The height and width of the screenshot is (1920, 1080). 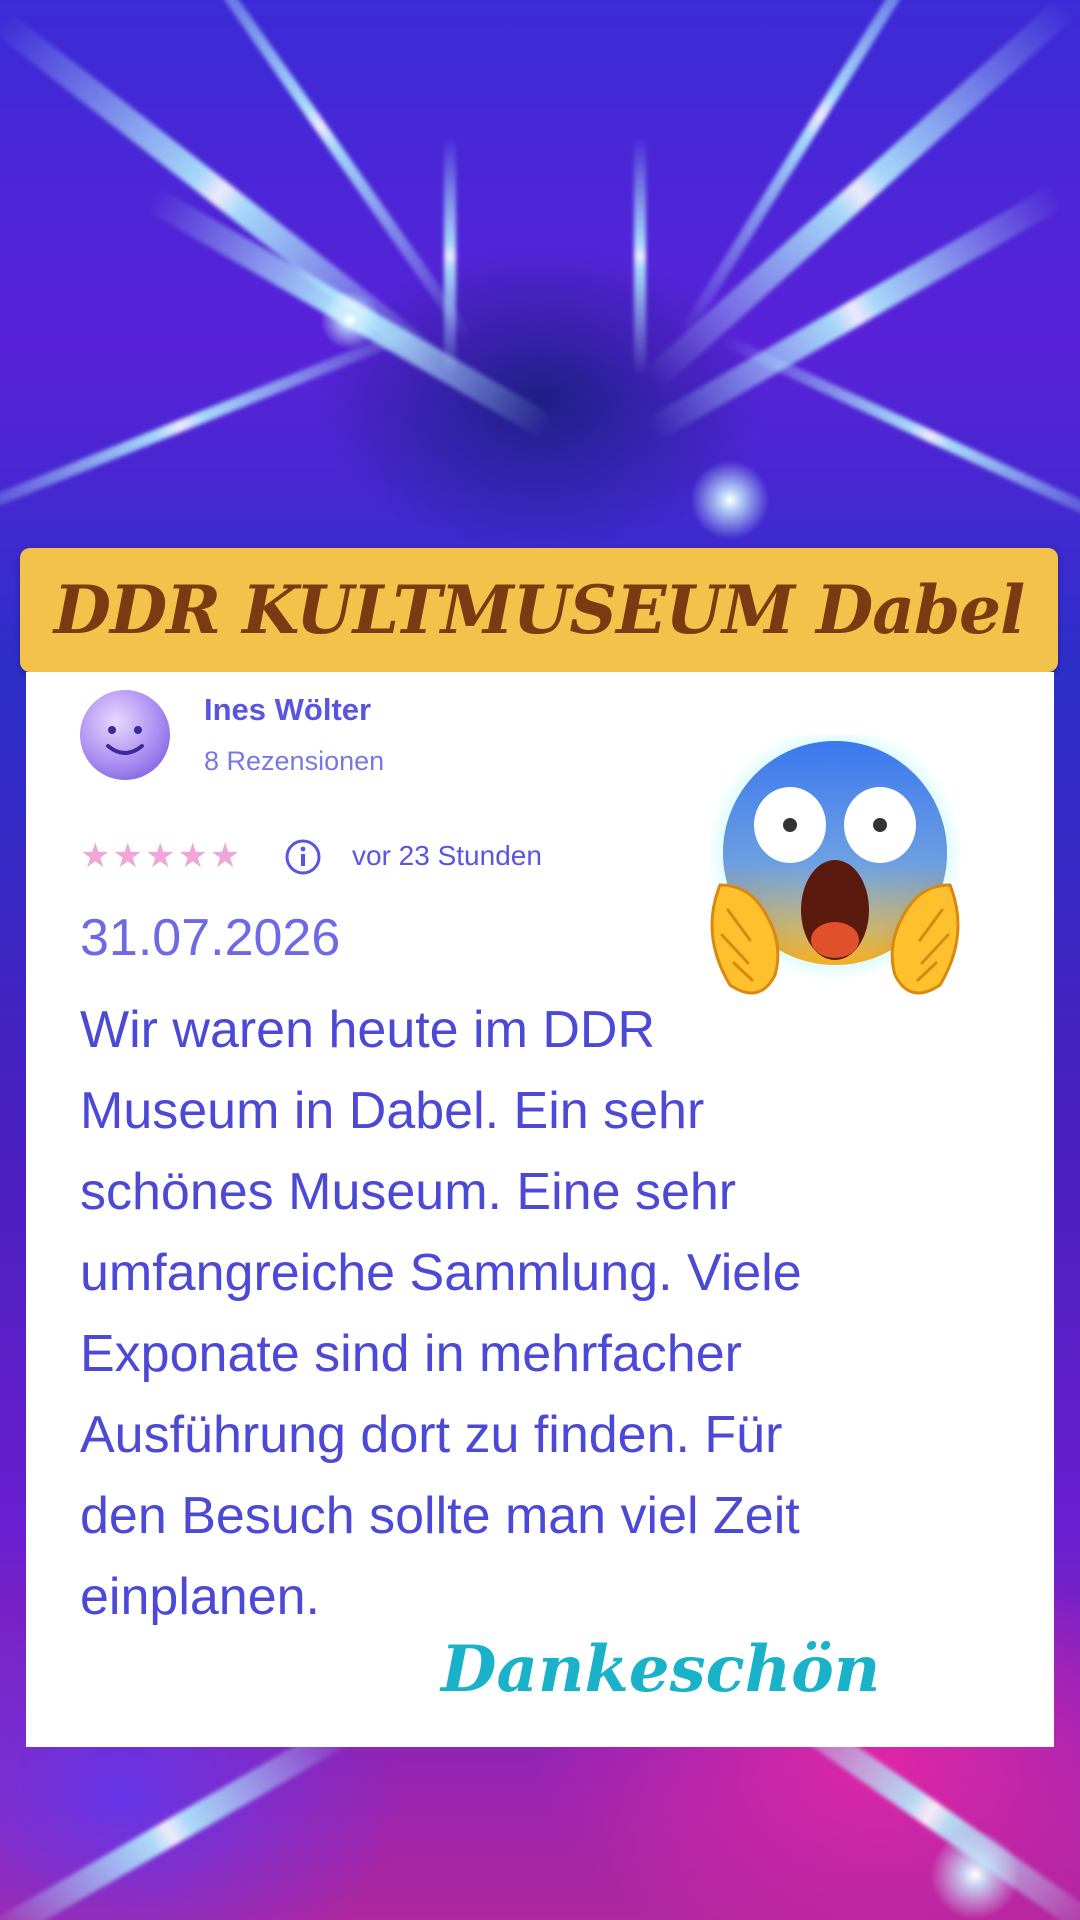 What do you see at coordinates (661, 1669) in the screenshot?
I see `thanks-text: Dankeschön` at bounding box center [661, 1669].